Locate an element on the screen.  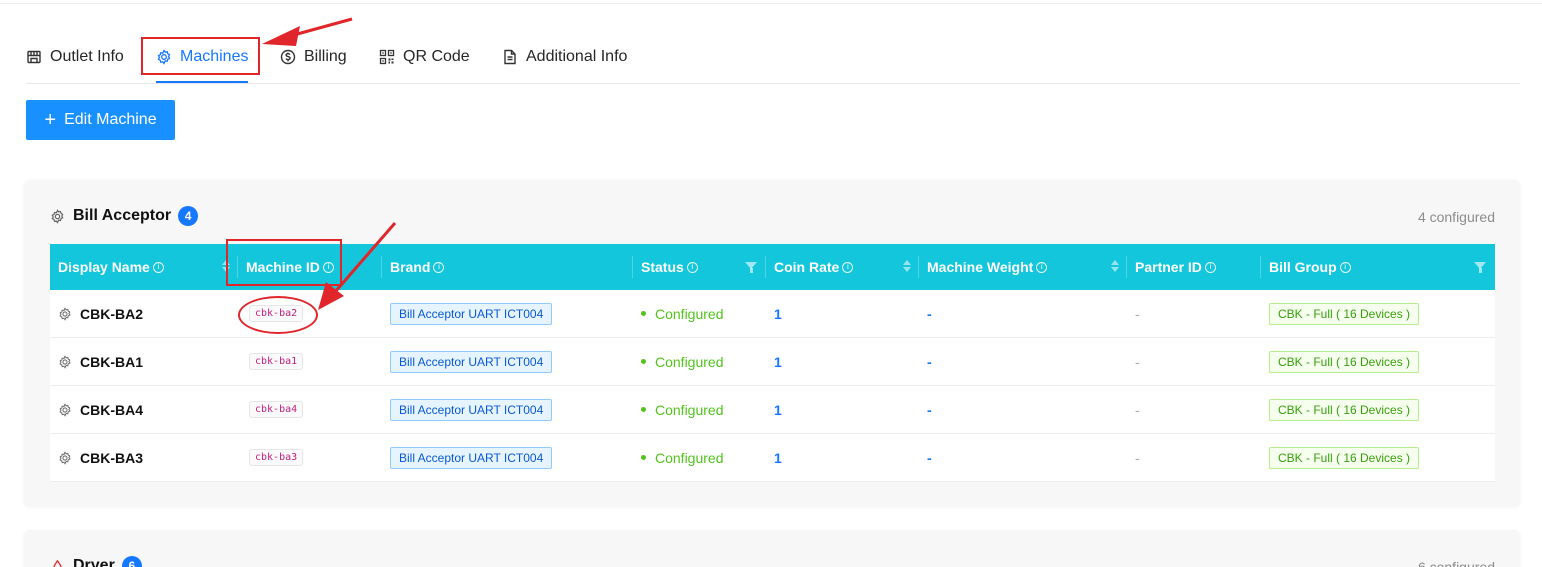
column-label: Display Name is located at coordinates (104, 267).